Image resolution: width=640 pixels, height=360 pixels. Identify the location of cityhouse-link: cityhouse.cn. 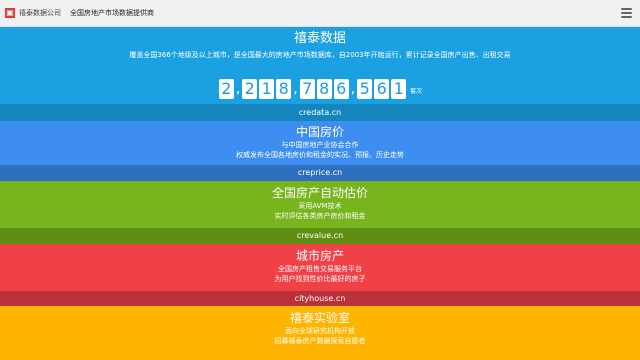
(320, 298).